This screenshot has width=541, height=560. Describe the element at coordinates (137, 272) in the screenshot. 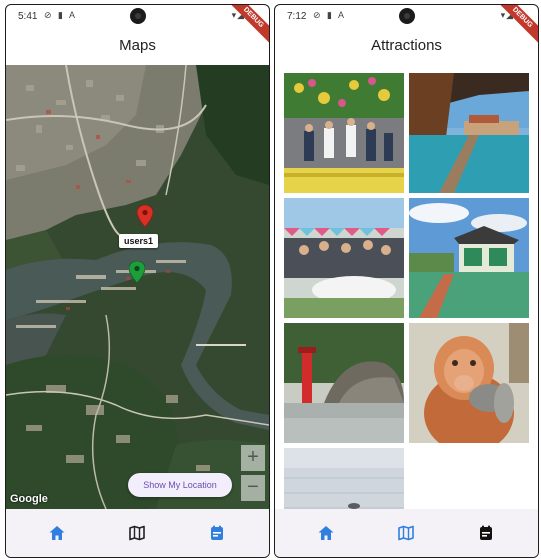

I see `green-map-pin-icon` at that location.